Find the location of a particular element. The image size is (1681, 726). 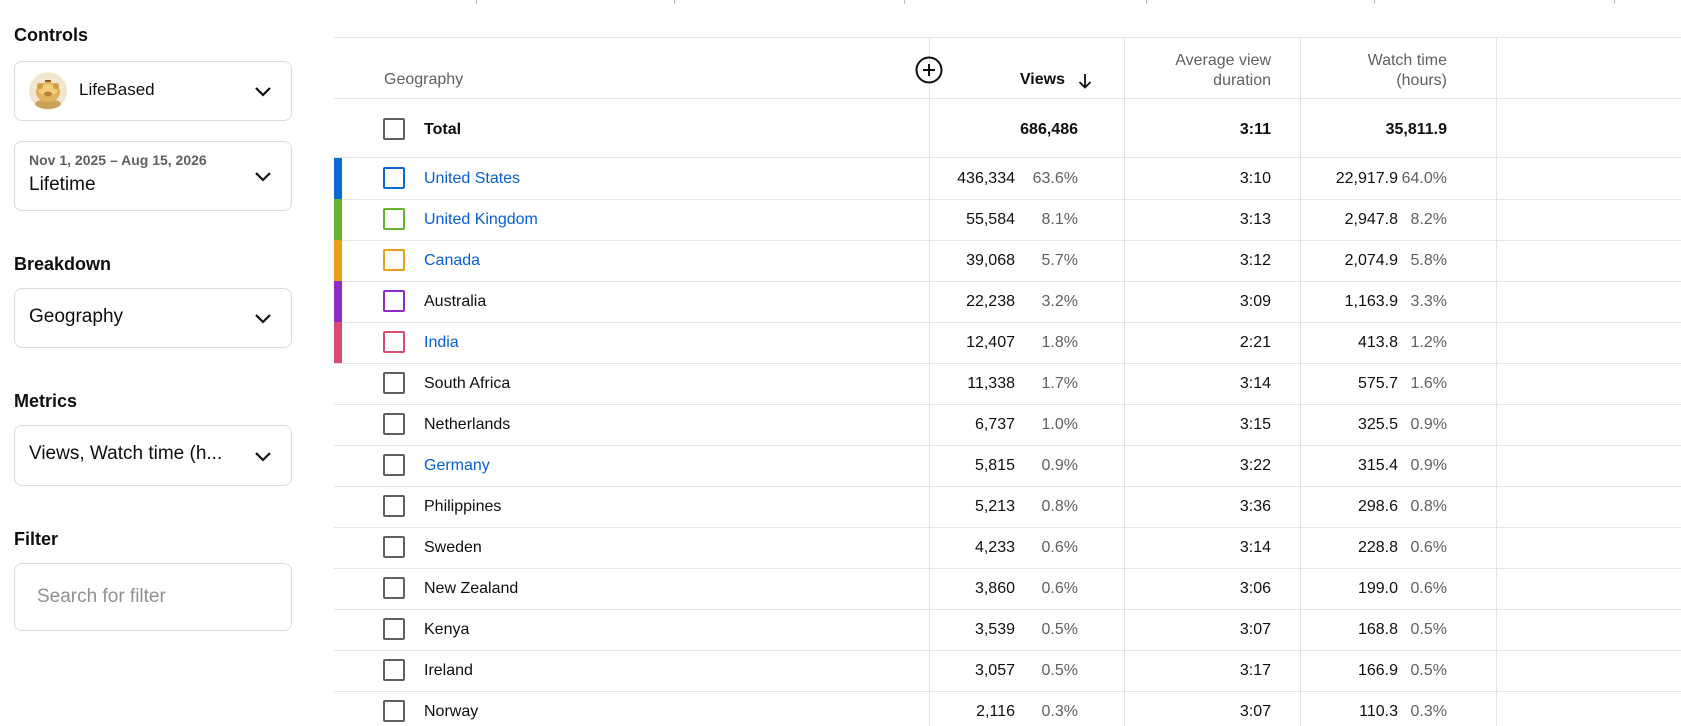

date-range-label: Lifetime is located at coordinates (62, 184).